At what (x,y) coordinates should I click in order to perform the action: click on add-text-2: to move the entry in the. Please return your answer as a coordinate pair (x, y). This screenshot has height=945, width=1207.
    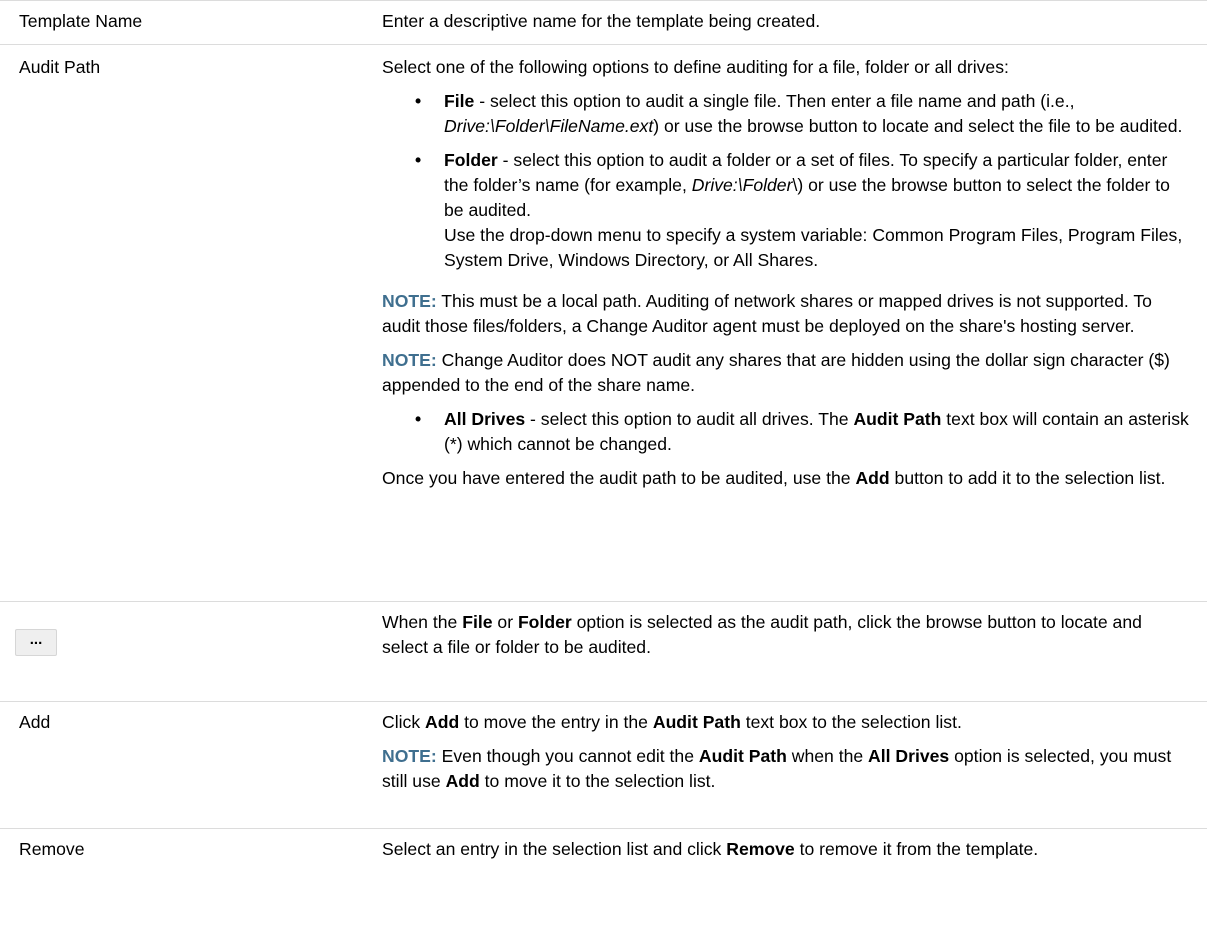
    Looking at the image, I should click on (556, 722).